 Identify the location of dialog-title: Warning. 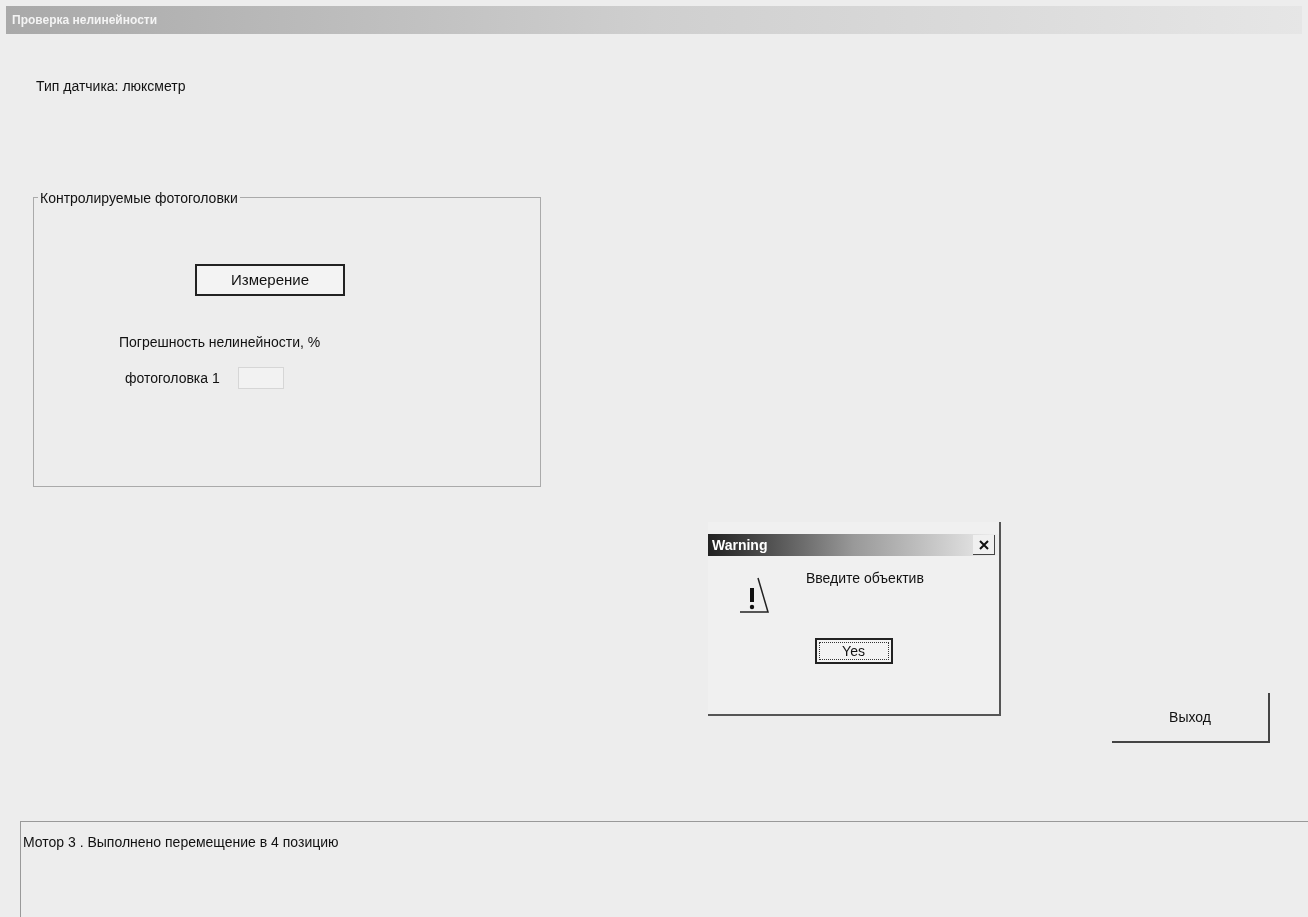
(740, 545).